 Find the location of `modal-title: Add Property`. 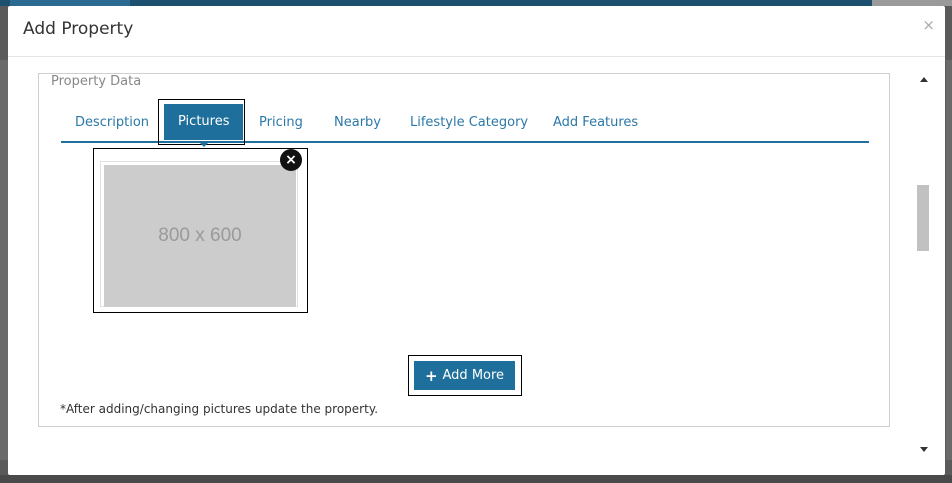

modal-title: Add Property is located at coordinates (78, 29).